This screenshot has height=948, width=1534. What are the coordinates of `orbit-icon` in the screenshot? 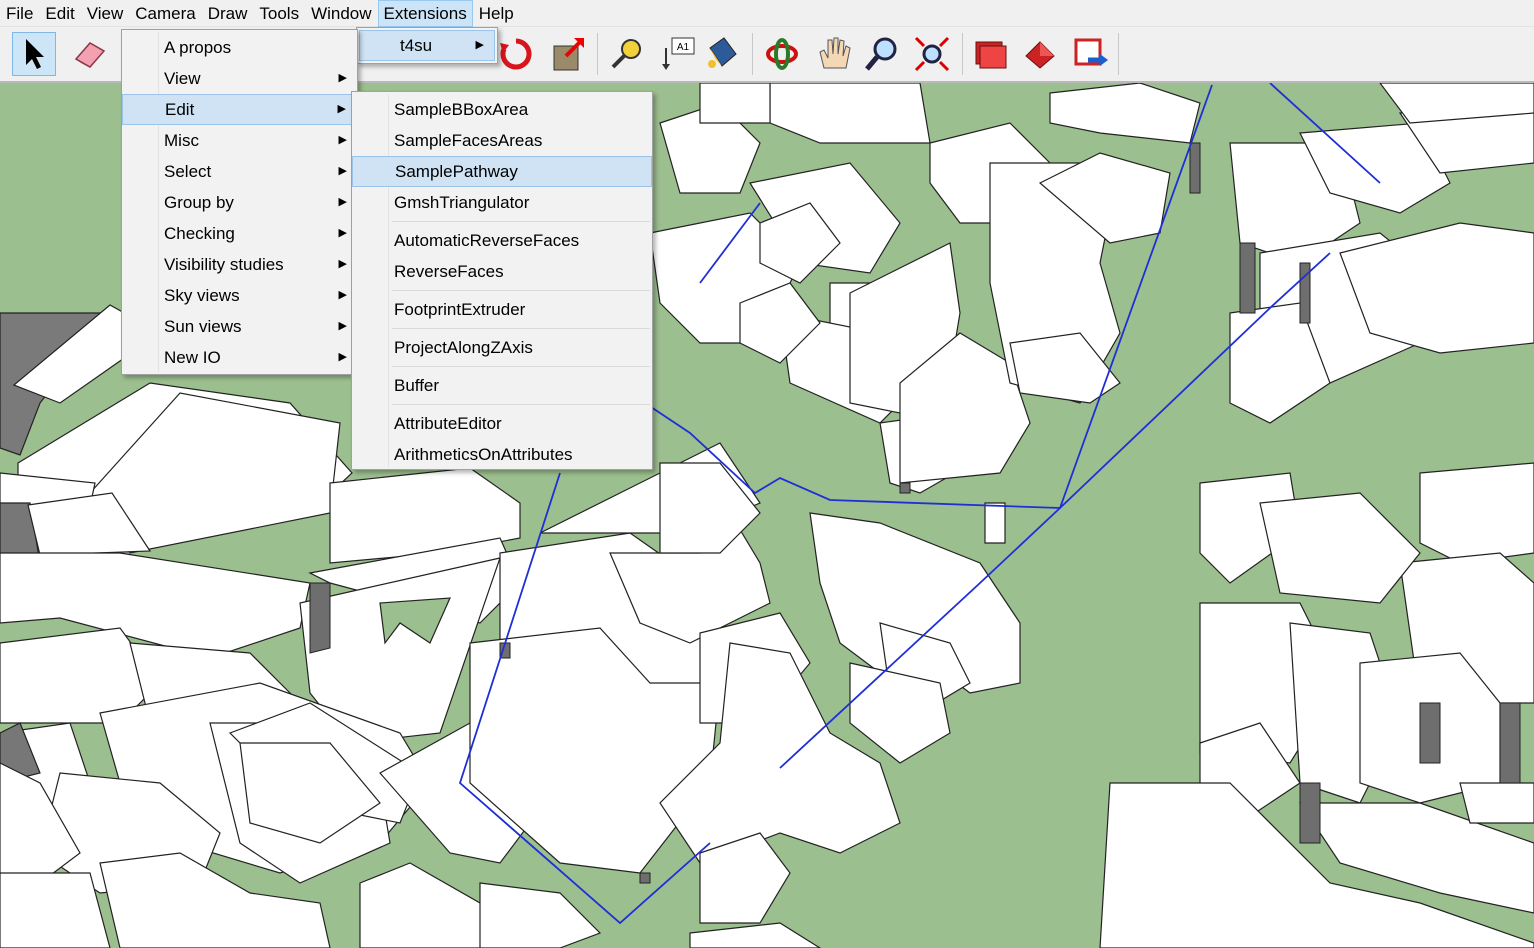 It's located at (782, 54).